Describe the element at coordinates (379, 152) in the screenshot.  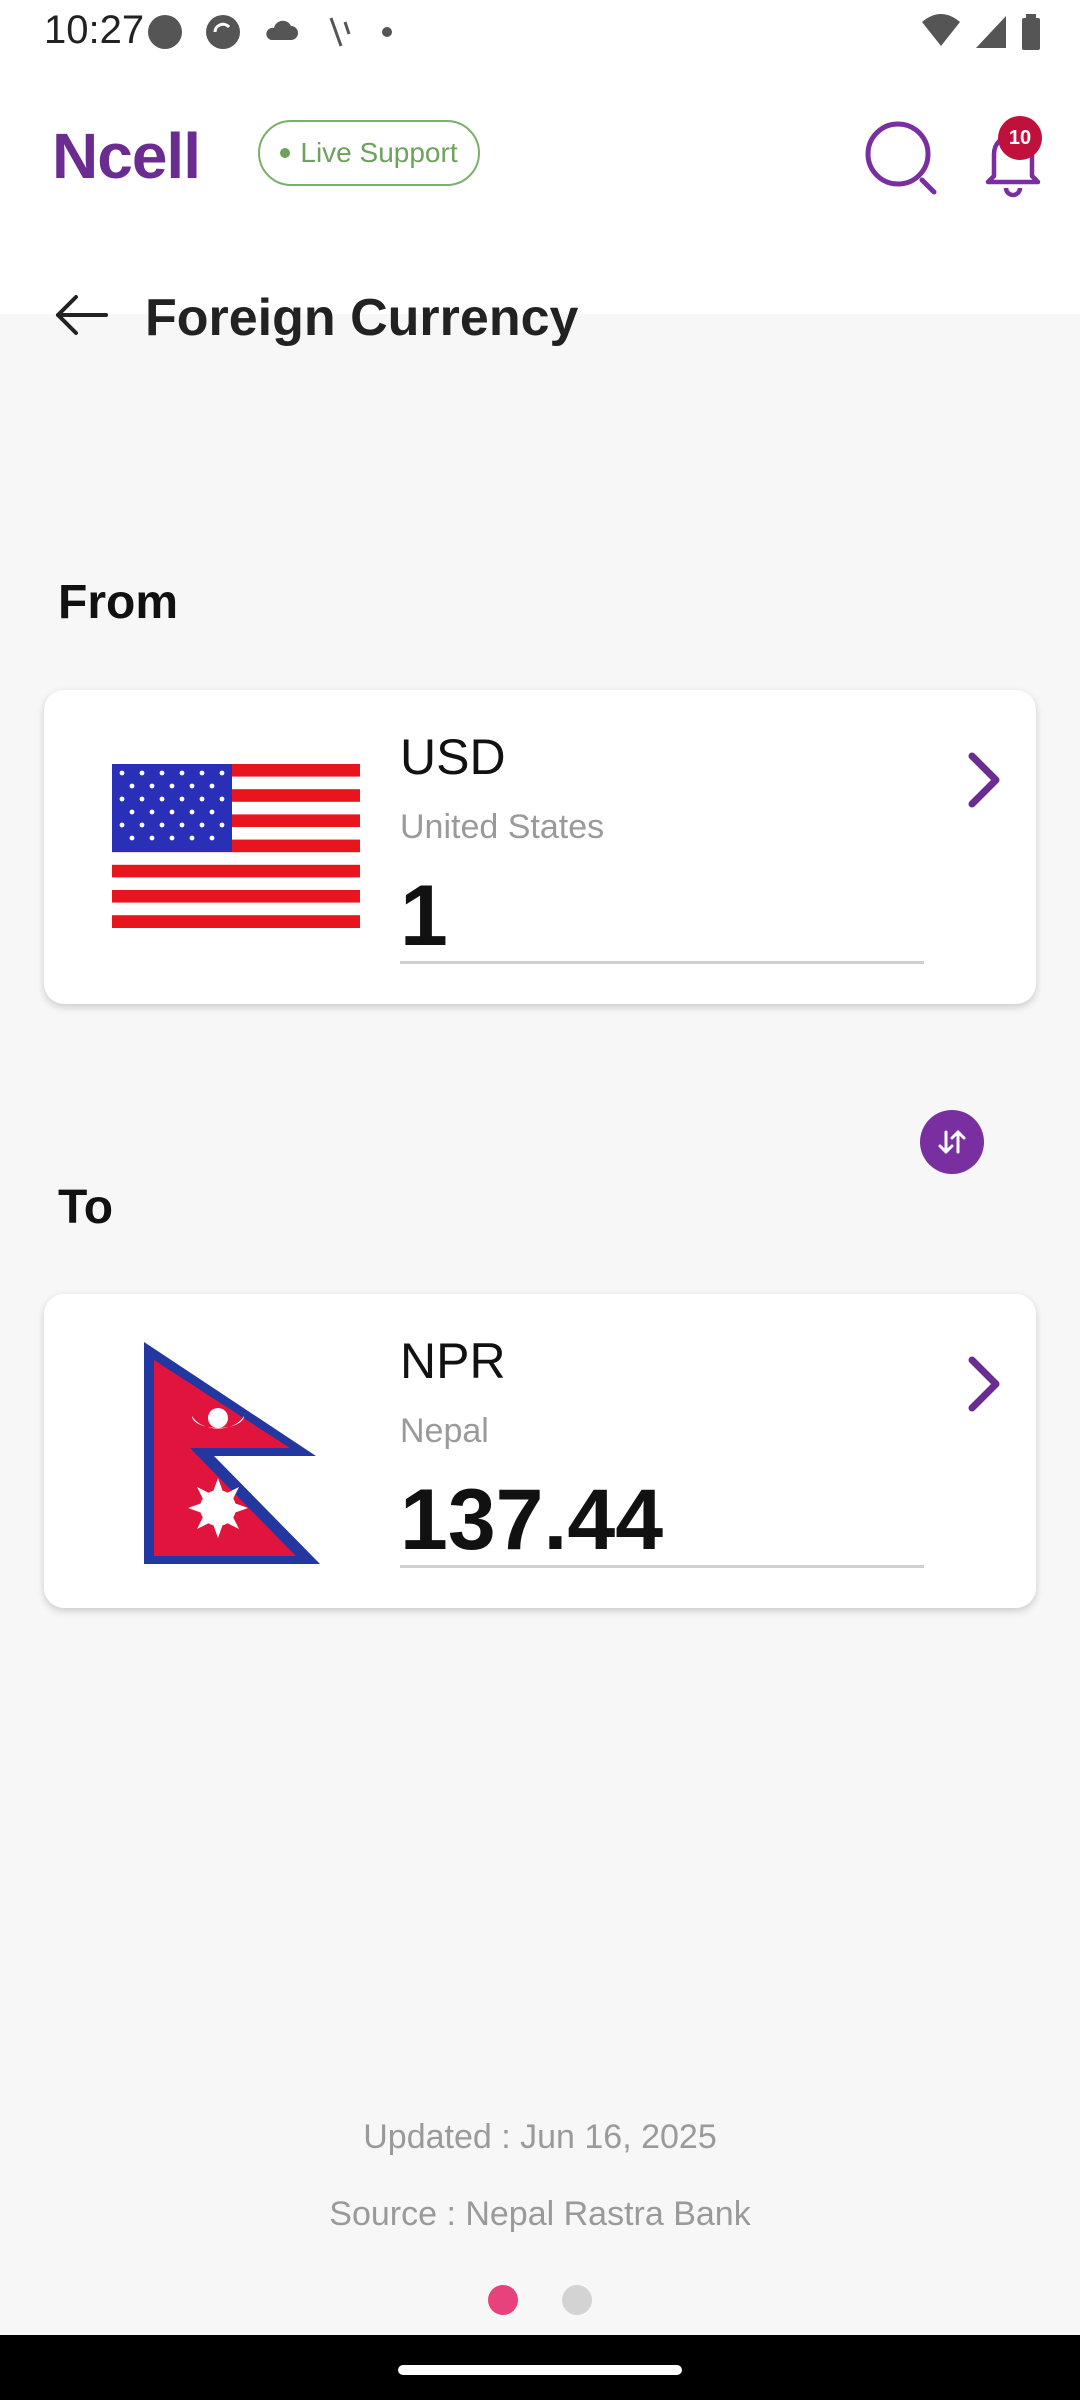
I see `live-support-label: Live Support` at that location.